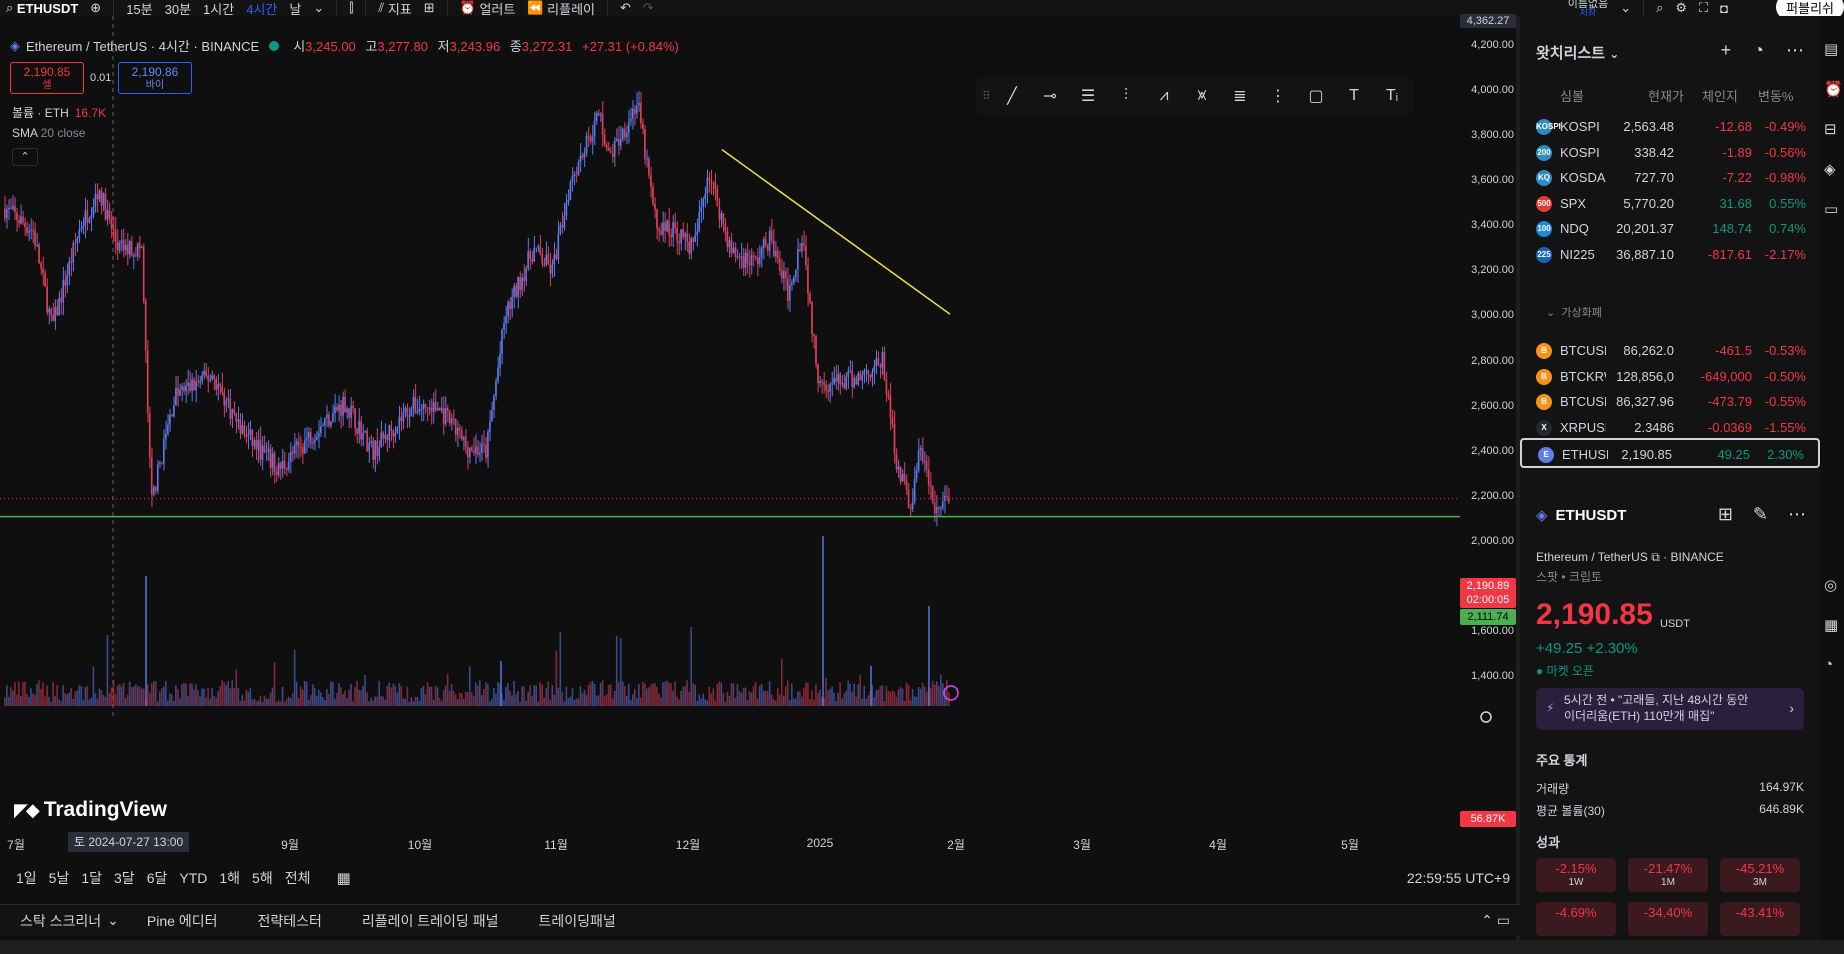 This screenshot has width=1844, height=954. What do you see at coordinates (1681, 8) in the screenshot?
I see `gear-icon: ⚙` at bounding box center [1681, 8].